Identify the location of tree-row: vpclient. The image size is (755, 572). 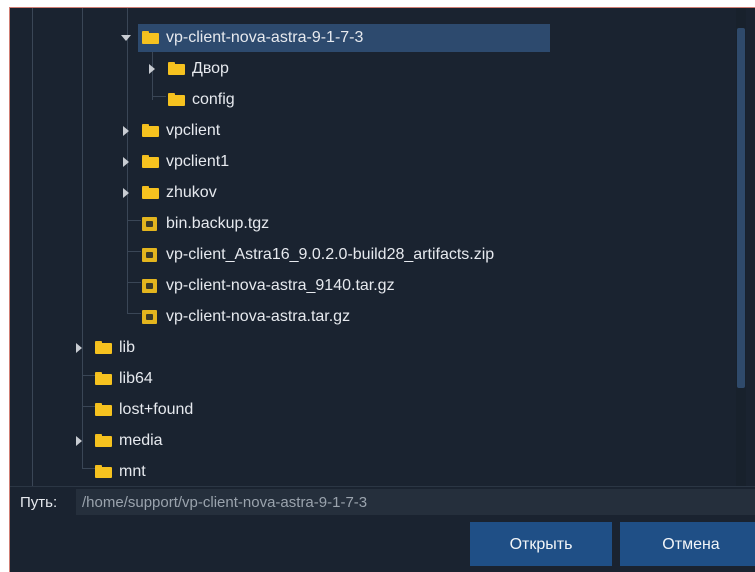
(378, 131).